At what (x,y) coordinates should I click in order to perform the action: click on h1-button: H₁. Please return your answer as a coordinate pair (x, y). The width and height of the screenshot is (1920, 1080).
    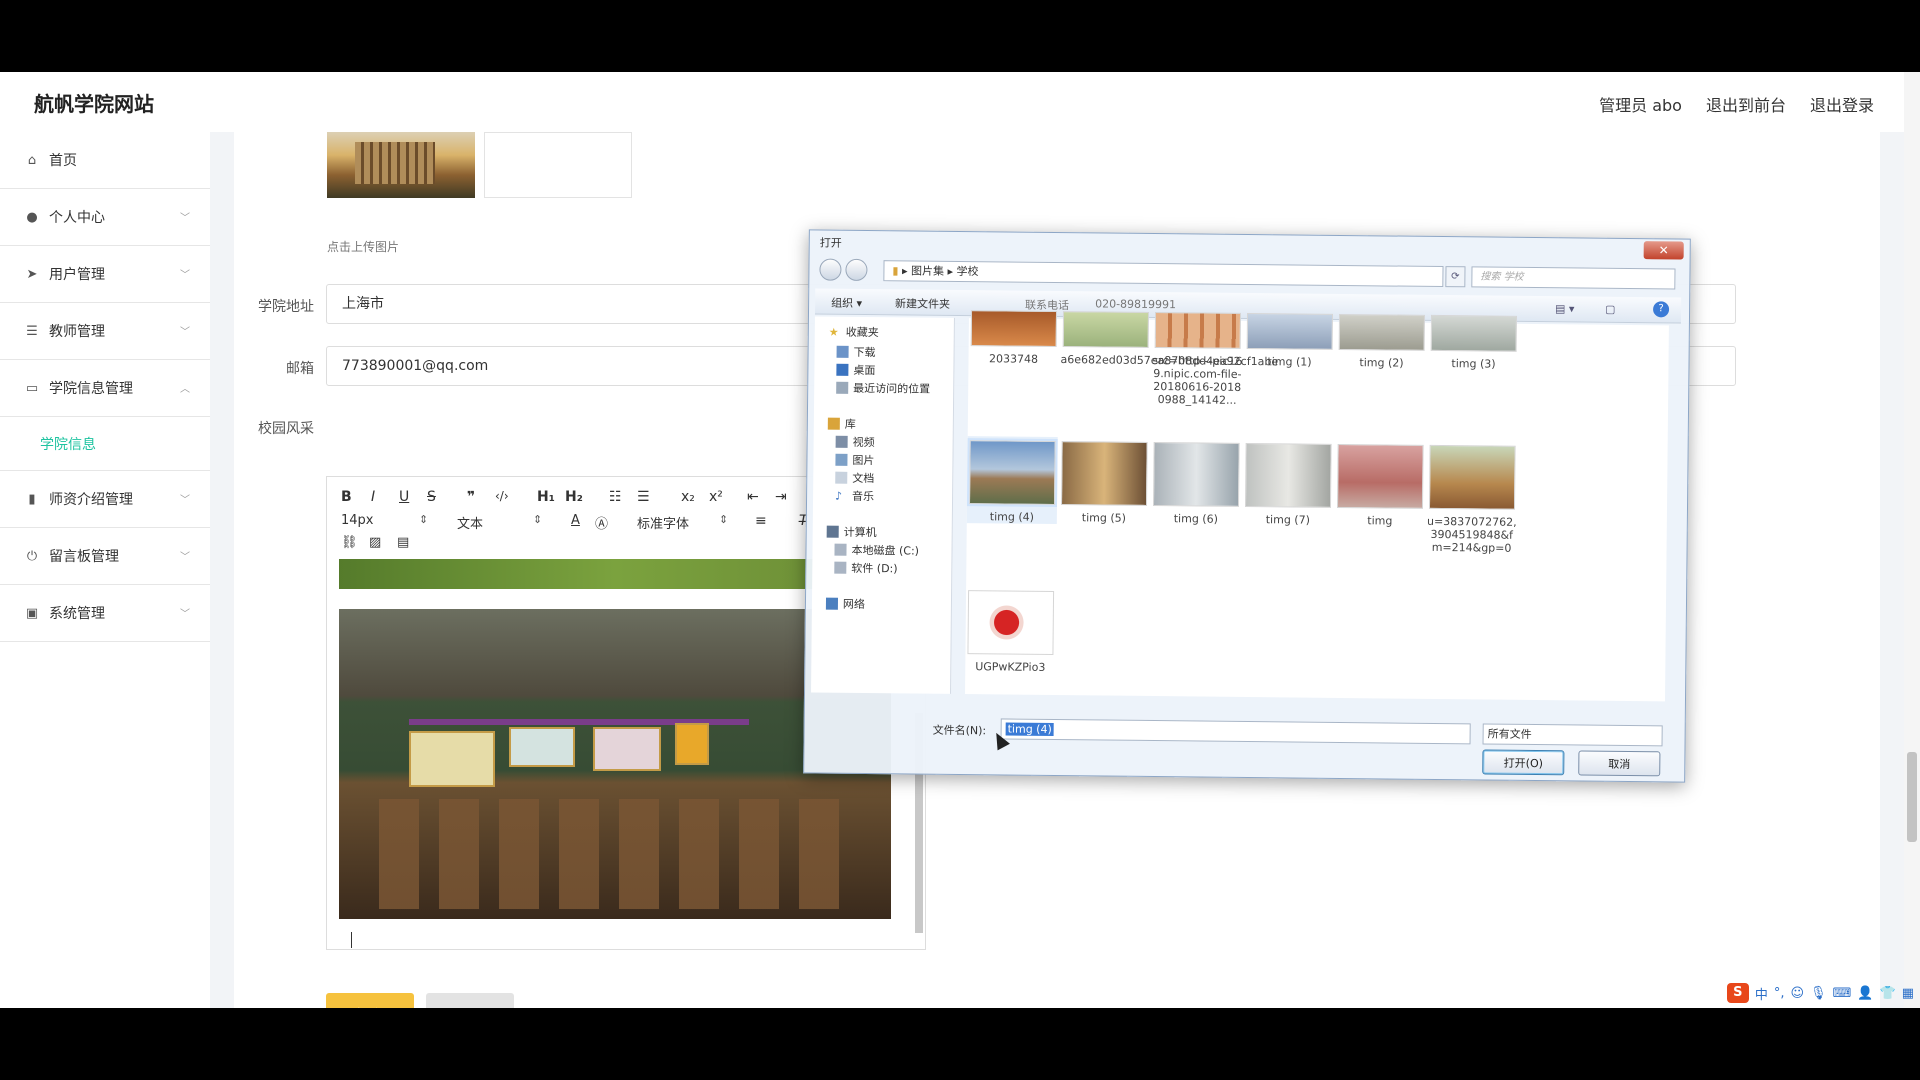
    Looking at the image, I should click on (546, 497).